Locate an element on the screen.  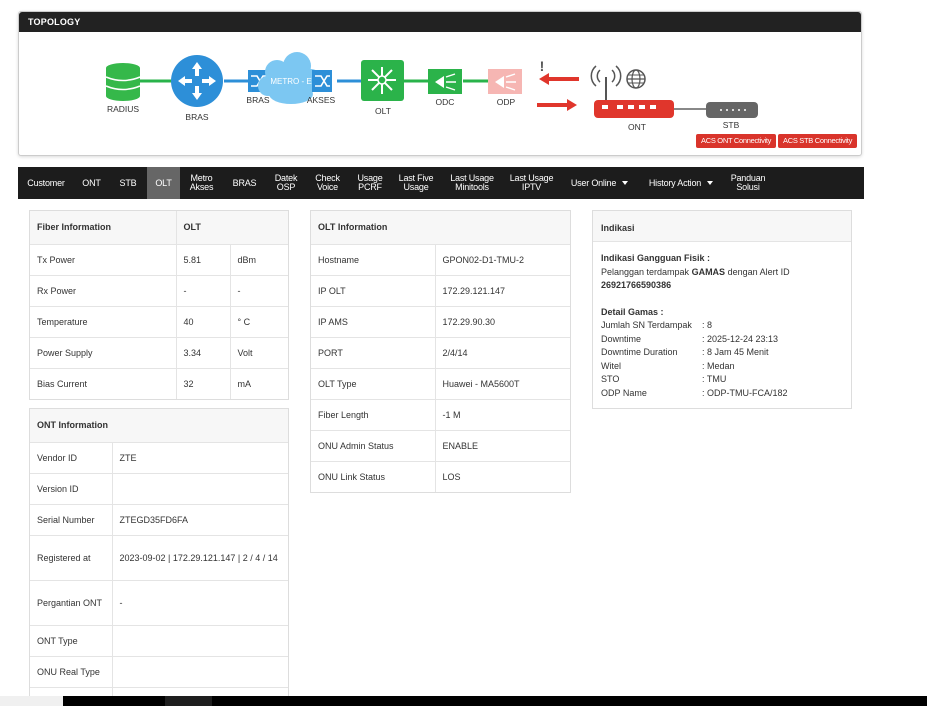
tab-bras: BRAS is located at coordinates (244, 183).